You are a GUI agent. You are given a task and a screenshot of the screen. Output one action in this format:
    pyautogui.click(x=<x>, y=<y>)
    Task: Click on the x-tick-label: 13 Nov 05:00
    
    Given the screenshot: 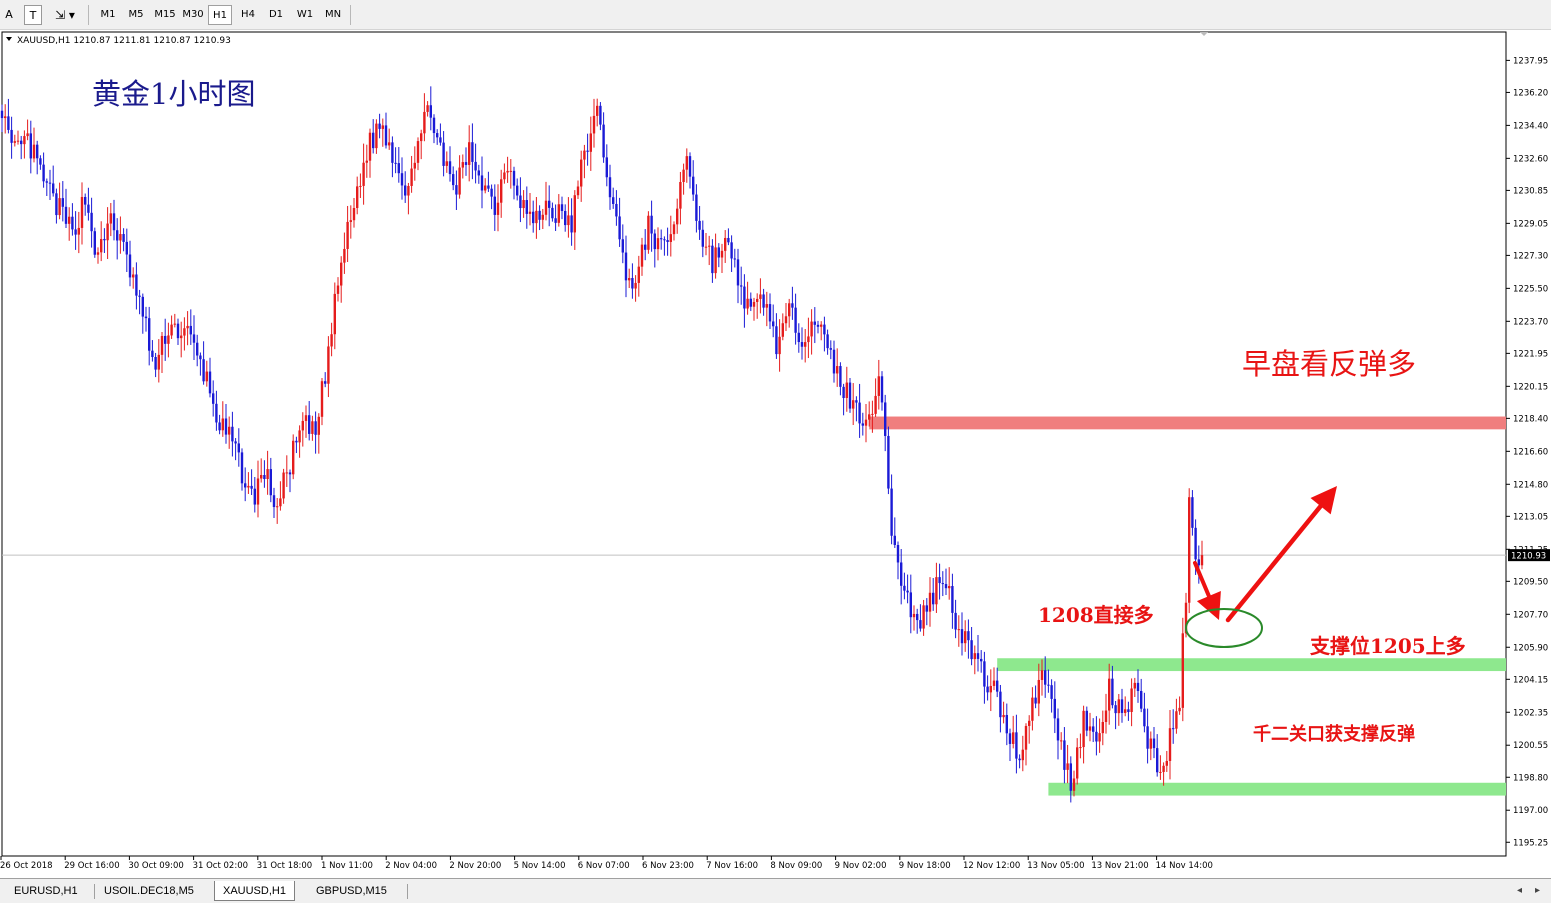 What is the action you would take?
    pyautogui.click(x=1055, y=866)
    